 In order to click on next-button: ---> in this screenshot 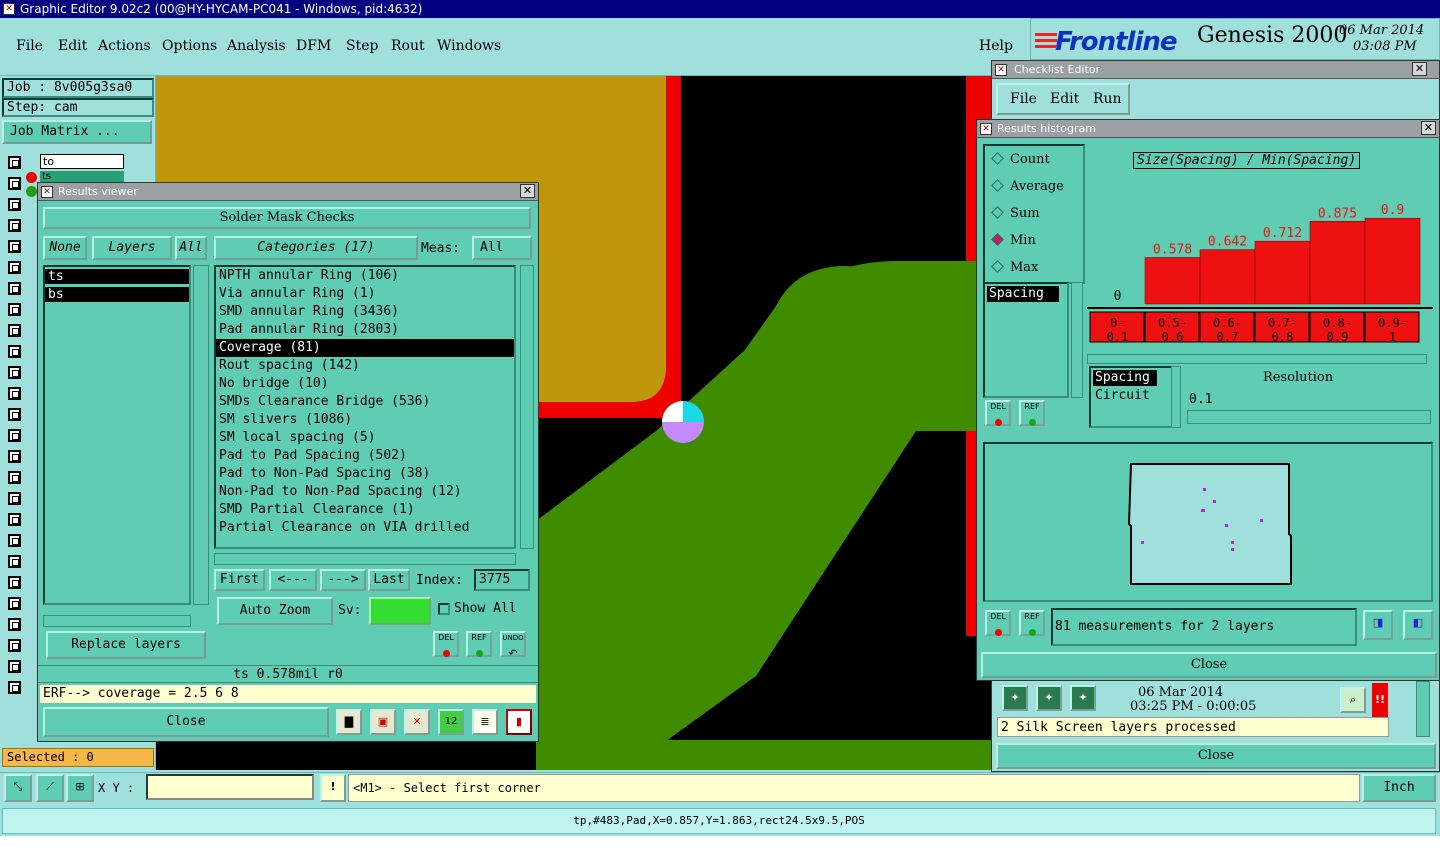, I will do `click(343, 580)`.